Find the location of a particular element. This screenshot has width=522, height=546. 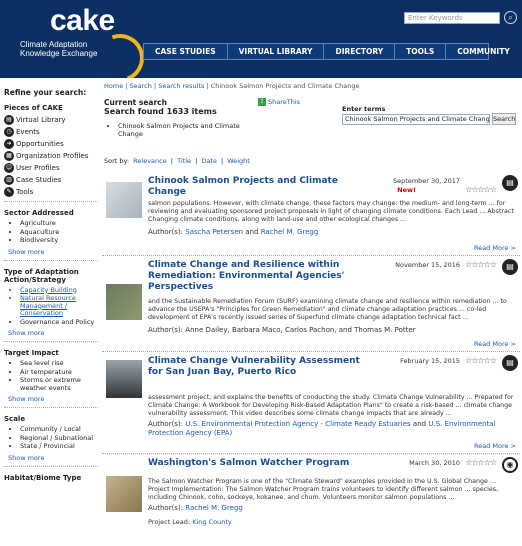

scale-item: Regional / Subnational is located at coordinates (59, 438).